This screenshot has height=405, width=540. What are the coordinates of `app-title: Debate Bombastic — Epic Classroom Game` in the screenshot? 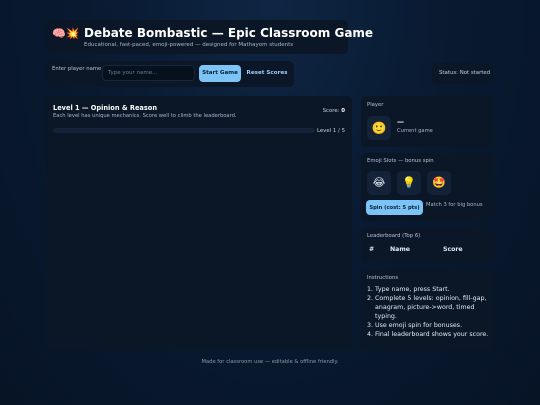 It's located at (229, 33).